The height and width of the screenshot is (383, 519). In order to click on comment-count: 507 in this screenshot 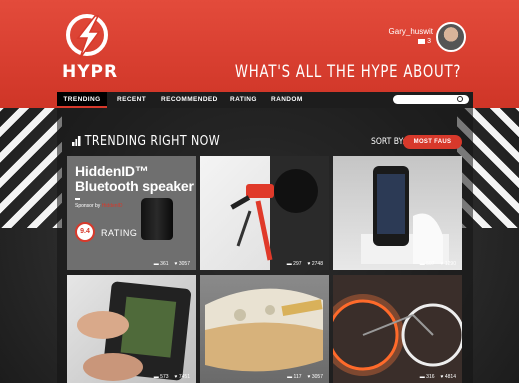, I will do `click(430, 264)`.